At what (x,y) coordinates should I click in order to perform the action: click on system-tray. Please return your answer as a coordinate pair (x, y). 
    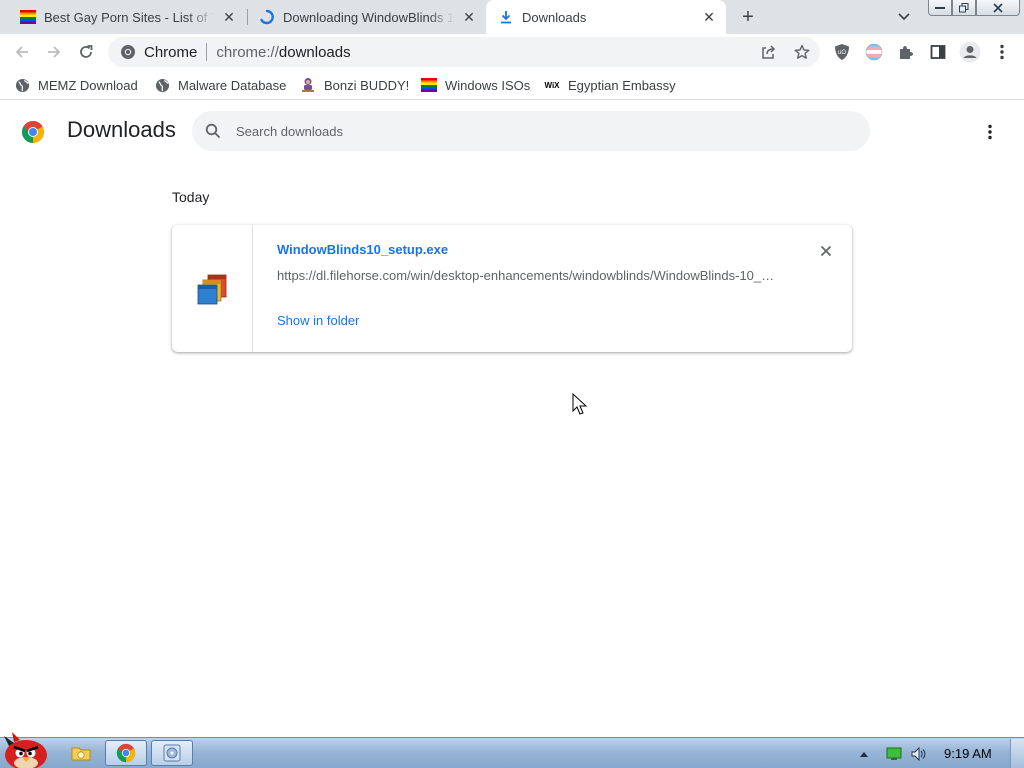
    Looking at the image, I should click on (895, 753).